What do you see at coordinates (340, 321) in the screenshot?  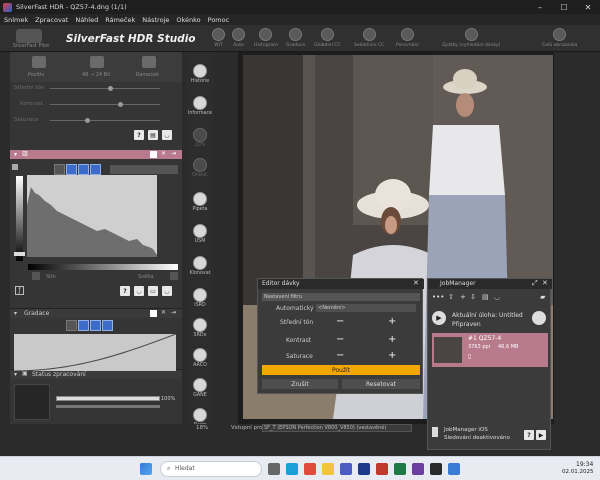 I see `midtone-minus-button: −` at bounding box center [340, 321].